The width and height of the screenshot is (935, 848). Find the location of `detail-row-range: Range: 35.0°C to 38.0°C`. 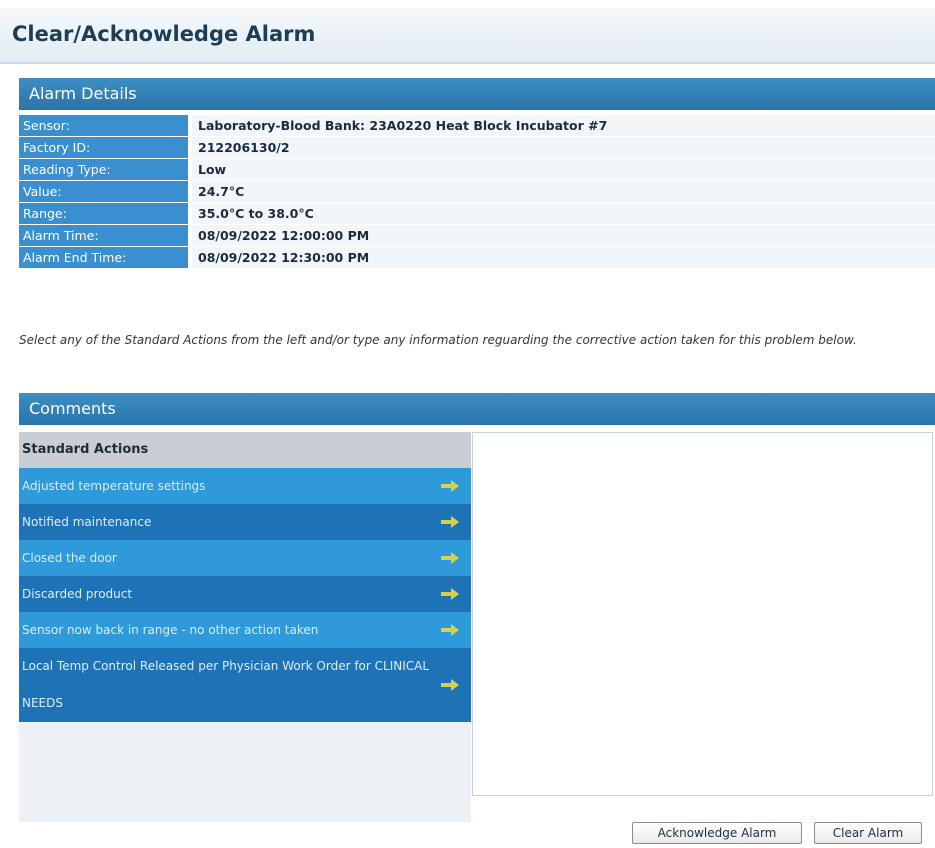

detail-row-range: Range: 35.0°C to 38.0°C is located at coordinates (477, 213).